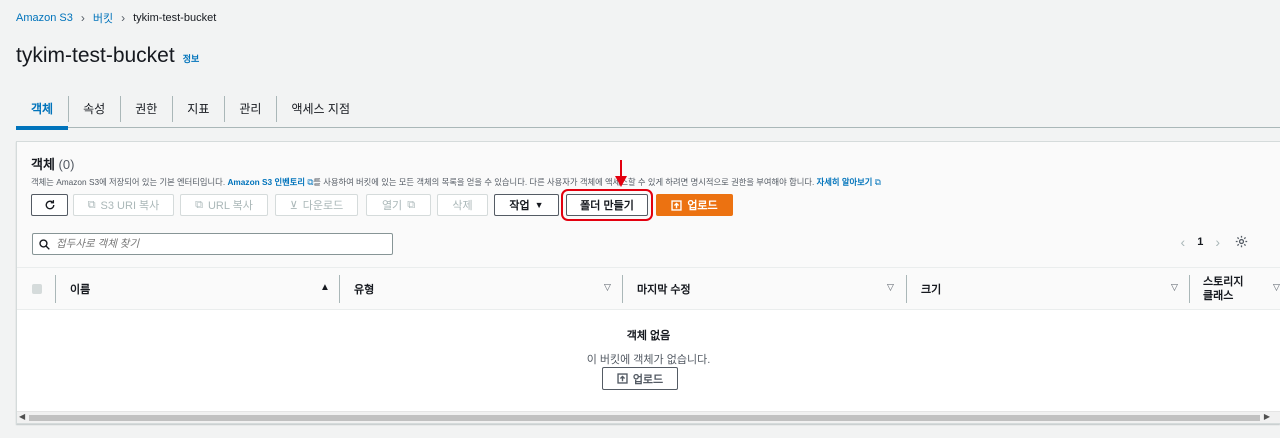 This screenshot has height=438, width=1280. What do you see at coordinates (129, 182) in the screenshot?
I see `description-text: 객체는 Amazon S3에 저장되어 있는 기본 엔터티입니다.` at bounding box center [129, 182].